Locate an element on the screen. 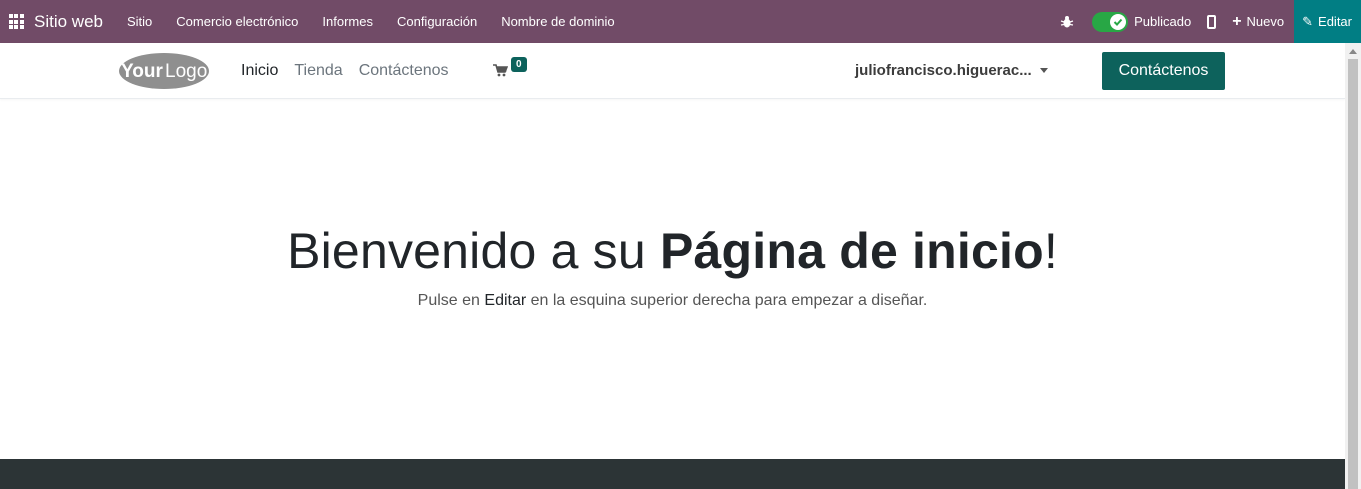  site-logo: Your Logo is located at coordinates (162, 71).